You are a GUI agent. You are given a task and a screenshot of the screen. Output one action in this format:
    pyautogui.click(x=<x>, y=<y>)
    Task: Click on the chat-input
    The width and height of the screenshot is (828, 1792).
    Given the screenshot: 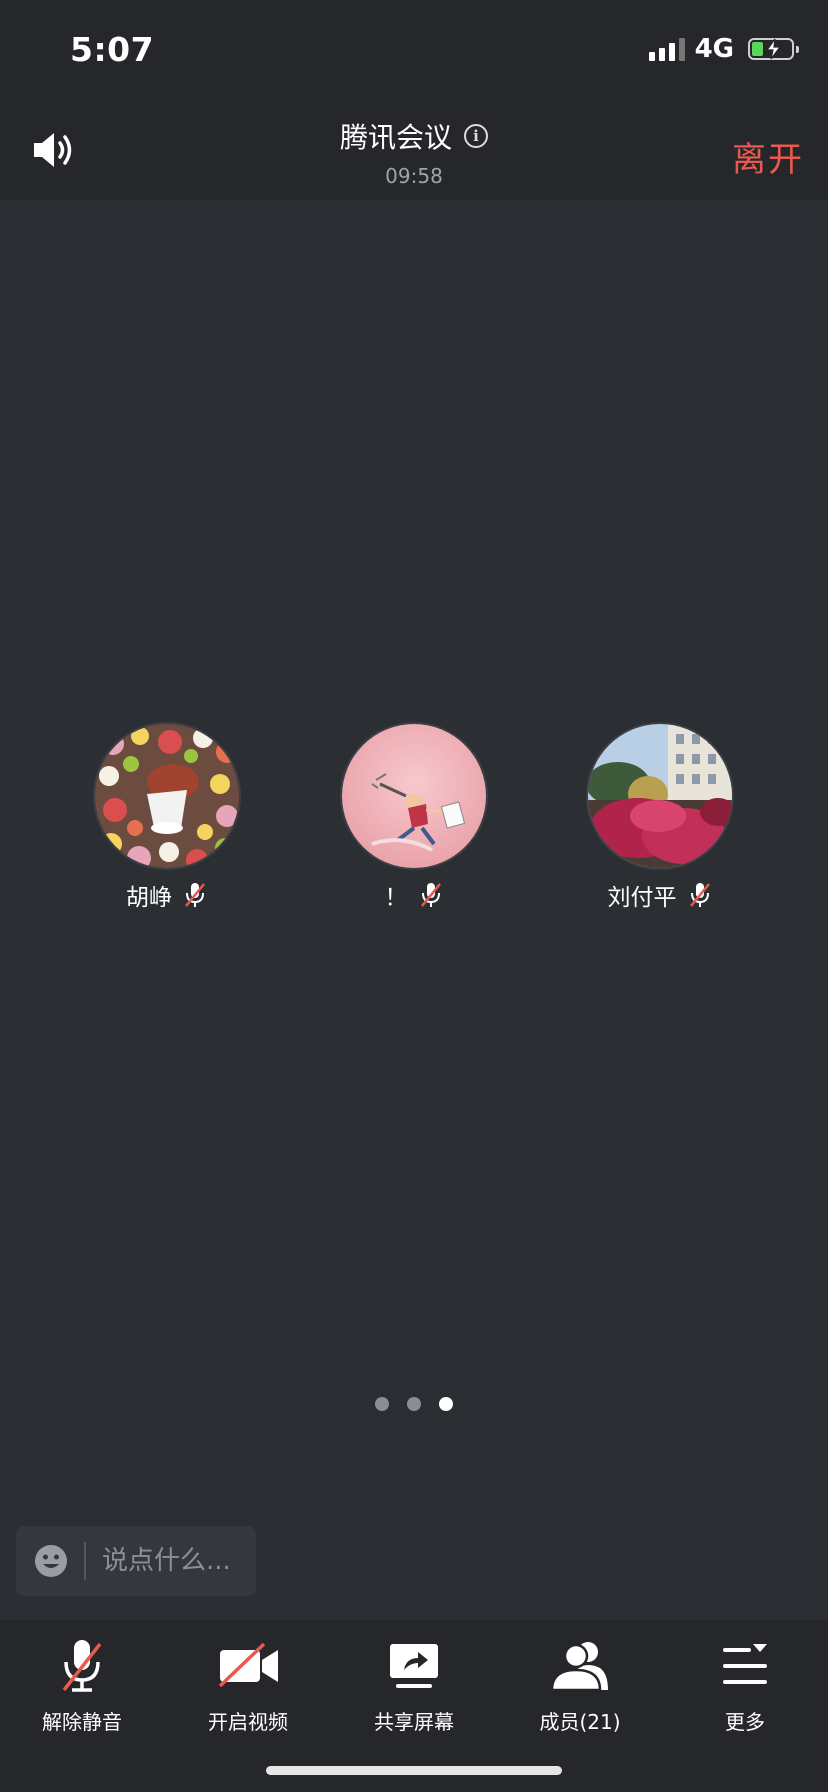 What is the action you would take?
    pyautogui.click(x=172, y=1561)
    